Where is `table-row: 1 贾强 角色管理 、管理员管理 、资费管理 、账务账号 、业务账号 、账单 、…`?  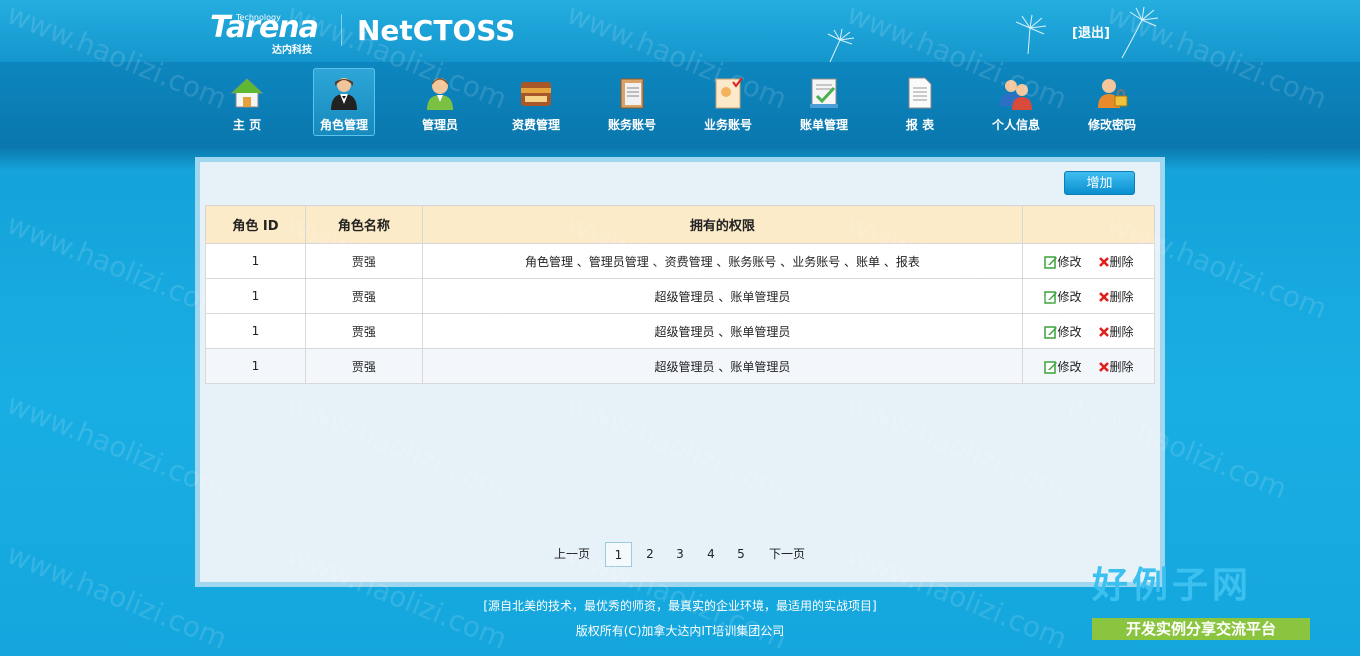 table-row: 1 贾强 角色管理 、管理员管理 、资费管理 、账务账号 、业务账号 、账单 、… is located at coordinates (680, 261).